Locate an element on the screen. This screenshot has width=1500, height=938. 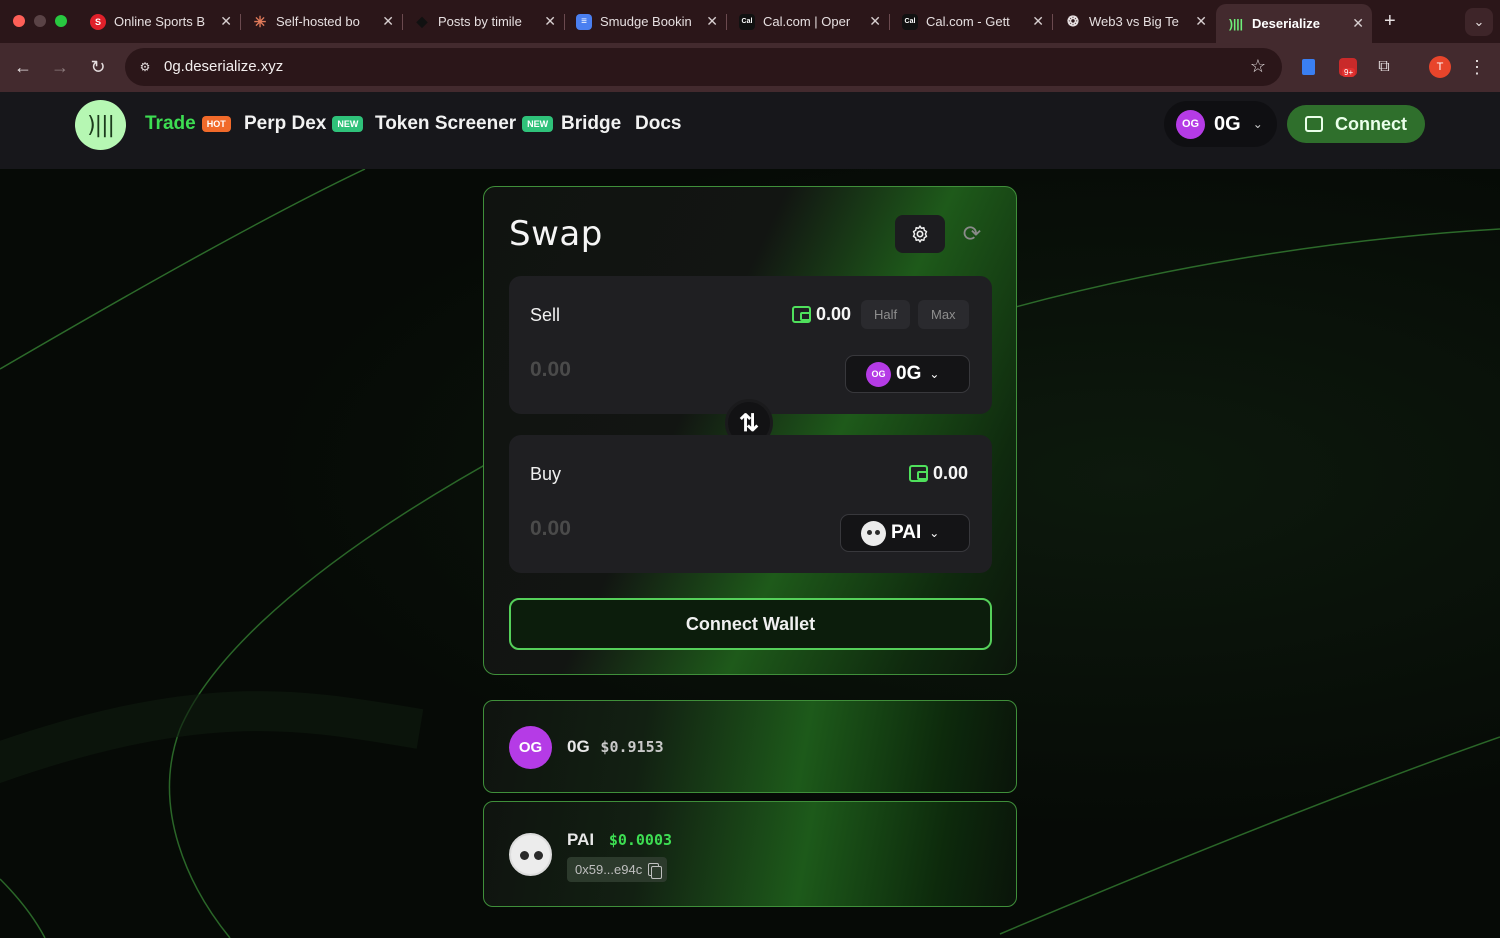
nav-label: Trade is located at coordinates (170, 123).